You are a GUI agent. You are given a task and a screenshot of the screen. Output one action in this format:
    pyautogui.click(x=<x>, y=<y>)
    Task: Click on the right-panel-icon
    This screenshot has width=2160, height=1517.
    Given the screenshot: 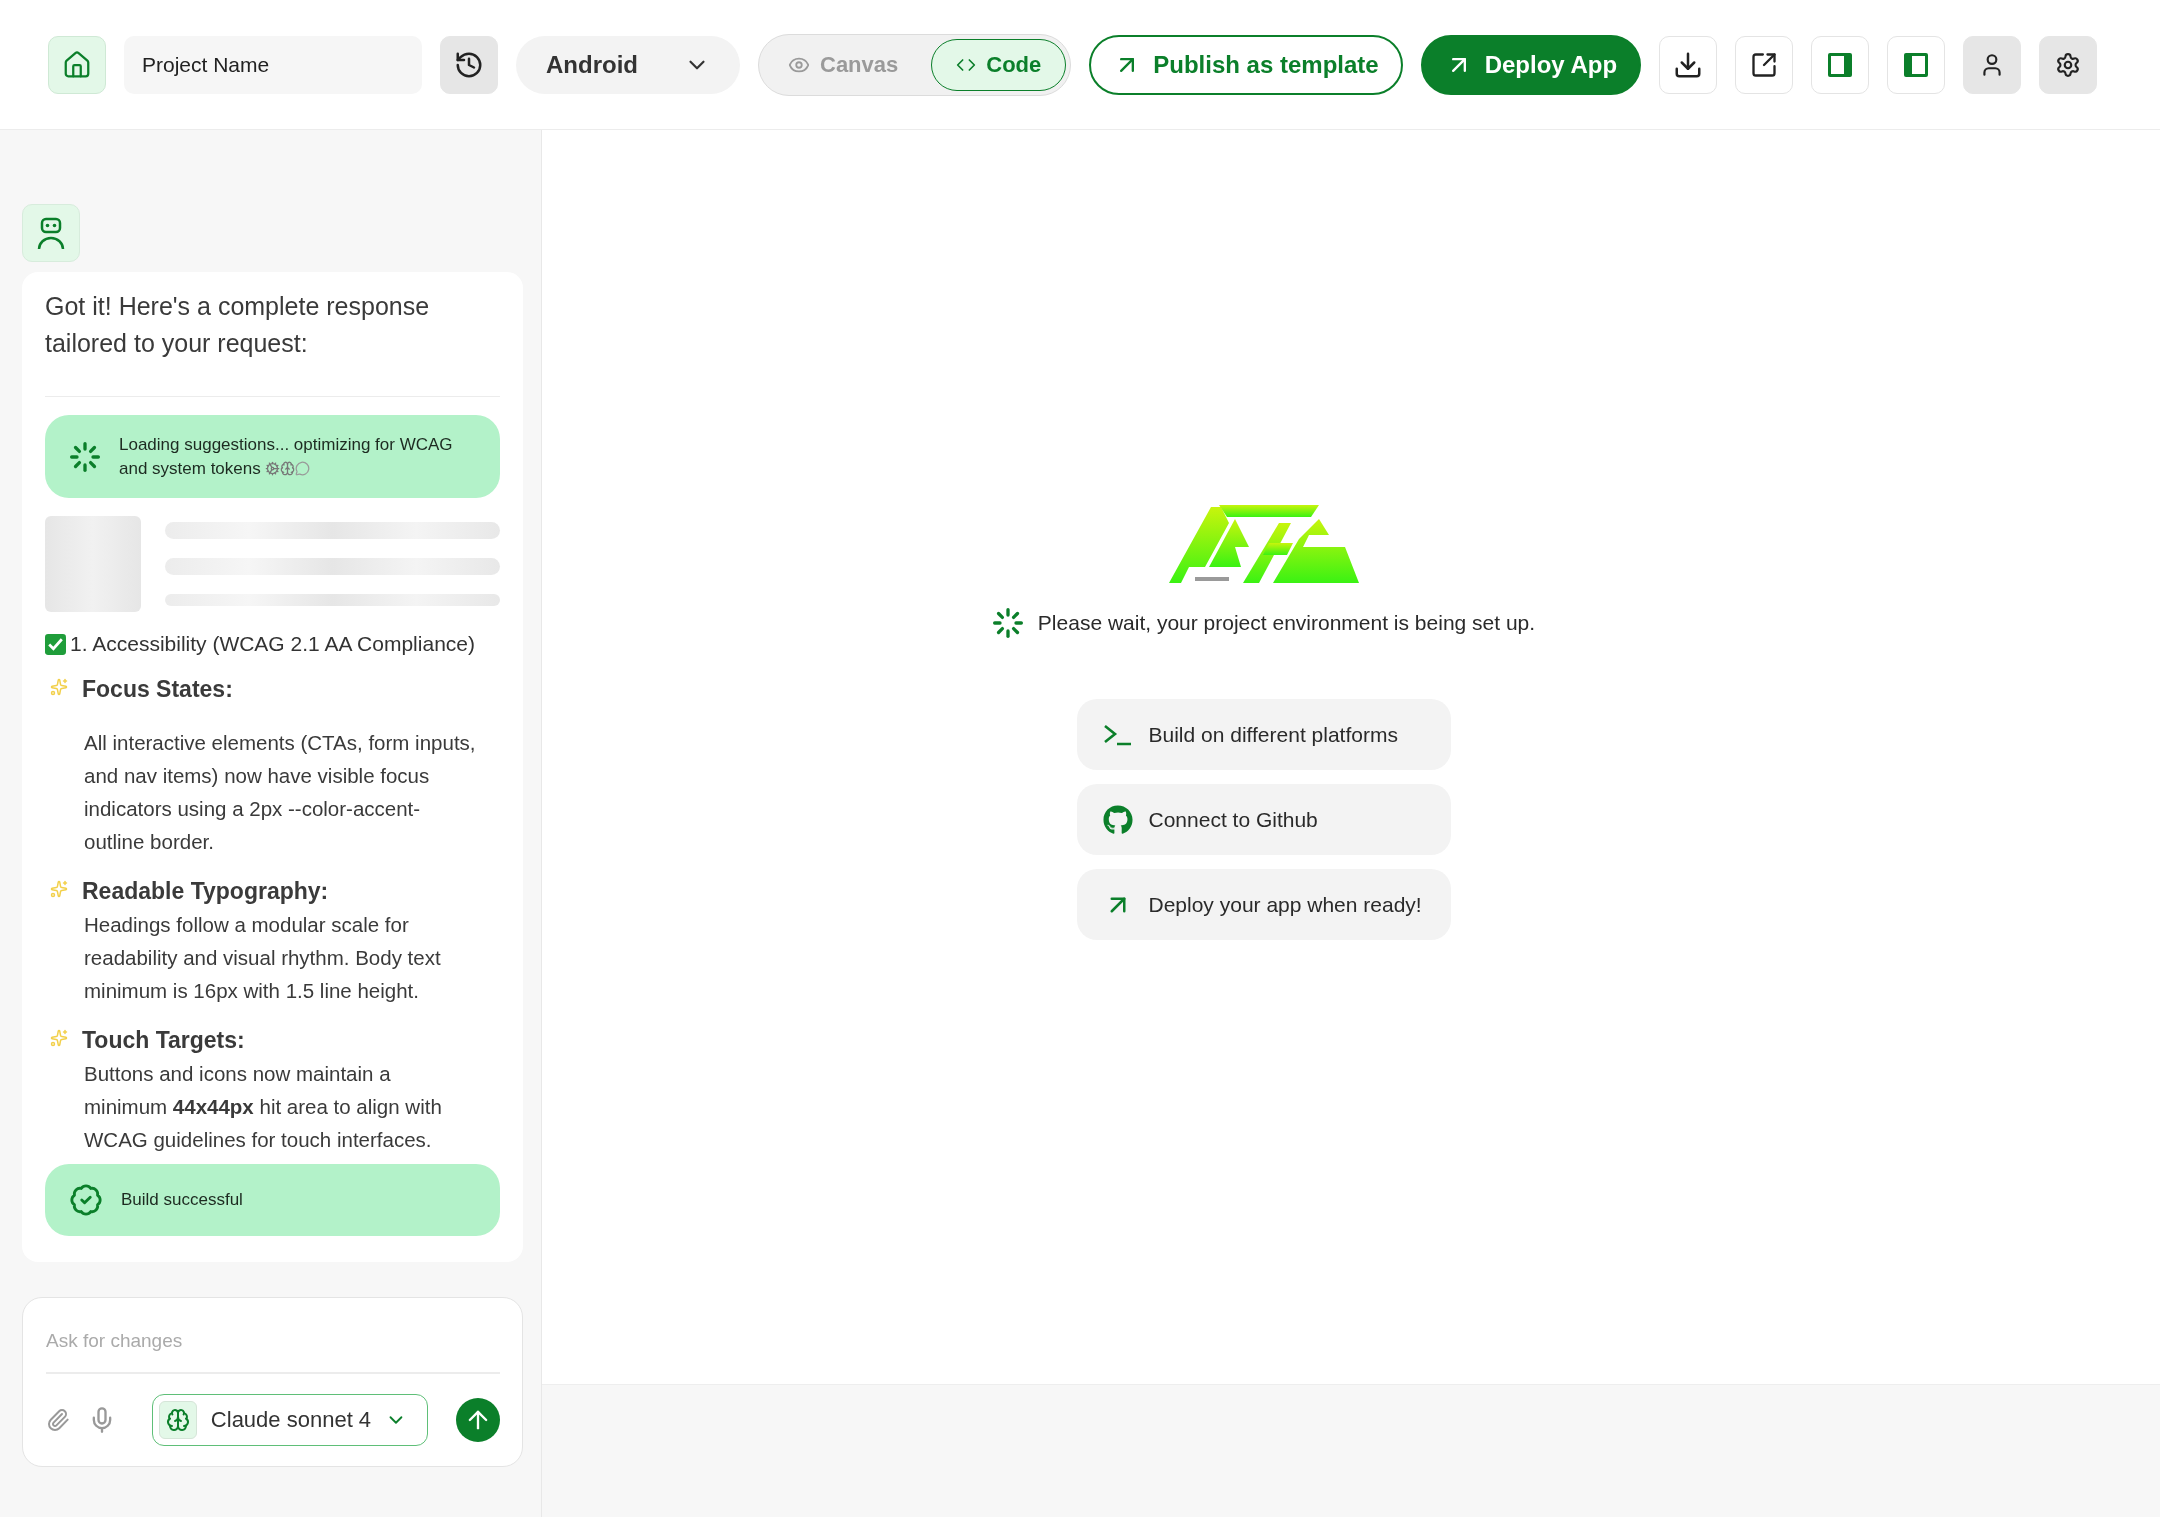 What is the action you would take?
    pyautogui.click(x=1840, y=64)
    